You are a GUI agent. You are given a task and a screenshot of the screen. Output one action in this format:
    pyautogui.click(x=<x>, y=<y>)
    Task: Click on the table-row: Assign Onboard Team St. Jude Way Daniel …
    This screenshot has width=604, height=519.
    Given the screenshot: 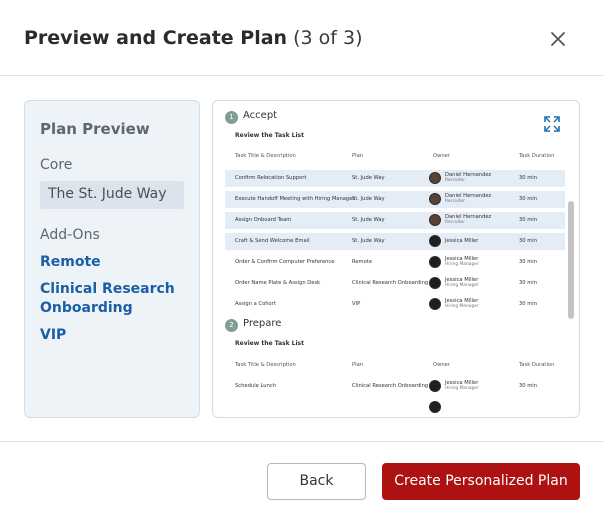 What is the action you would take?
    pyautogui.click(x=395, y=220)
    